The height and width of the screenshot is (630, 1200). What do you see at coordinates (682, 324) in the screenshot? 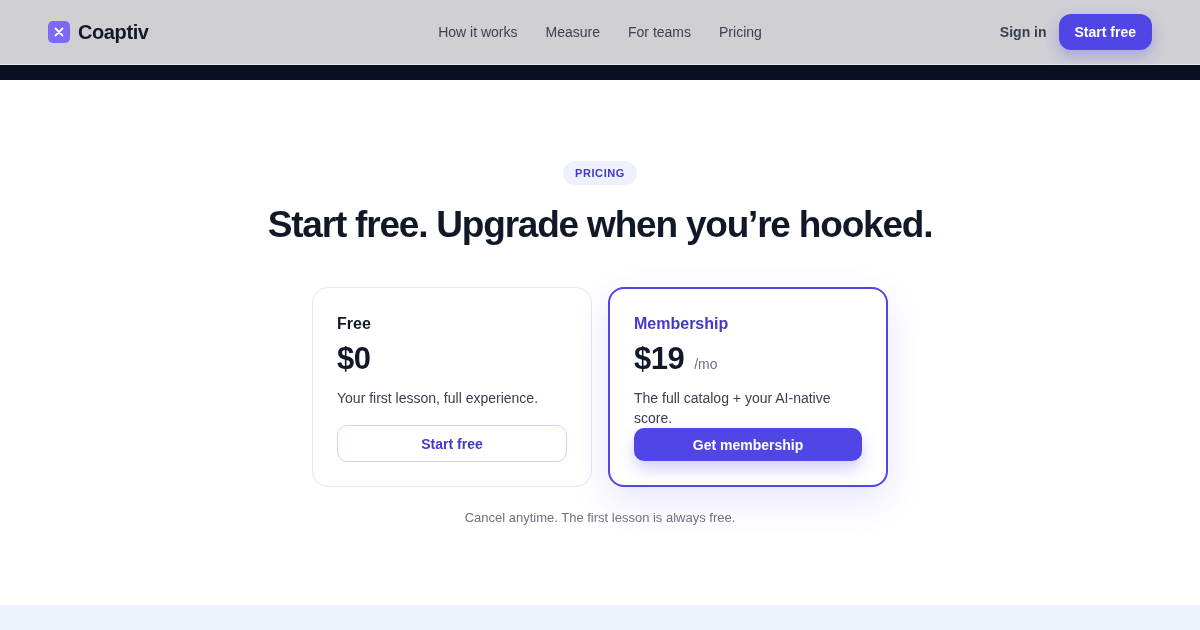
I see `plan-name: Membership` at bounding box center [682, 324].